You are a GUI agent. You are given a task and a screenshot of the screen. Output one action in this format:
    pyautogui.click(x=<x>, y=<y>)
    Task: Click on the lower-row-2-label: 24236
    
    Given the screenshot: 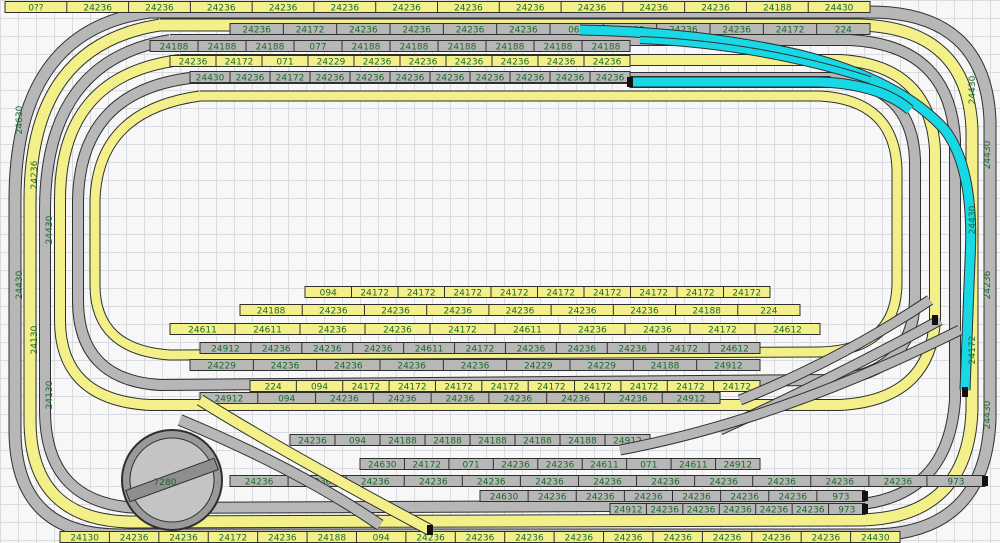 What is the action you would take?
    pyautogui.click(x=312, y=442)
    